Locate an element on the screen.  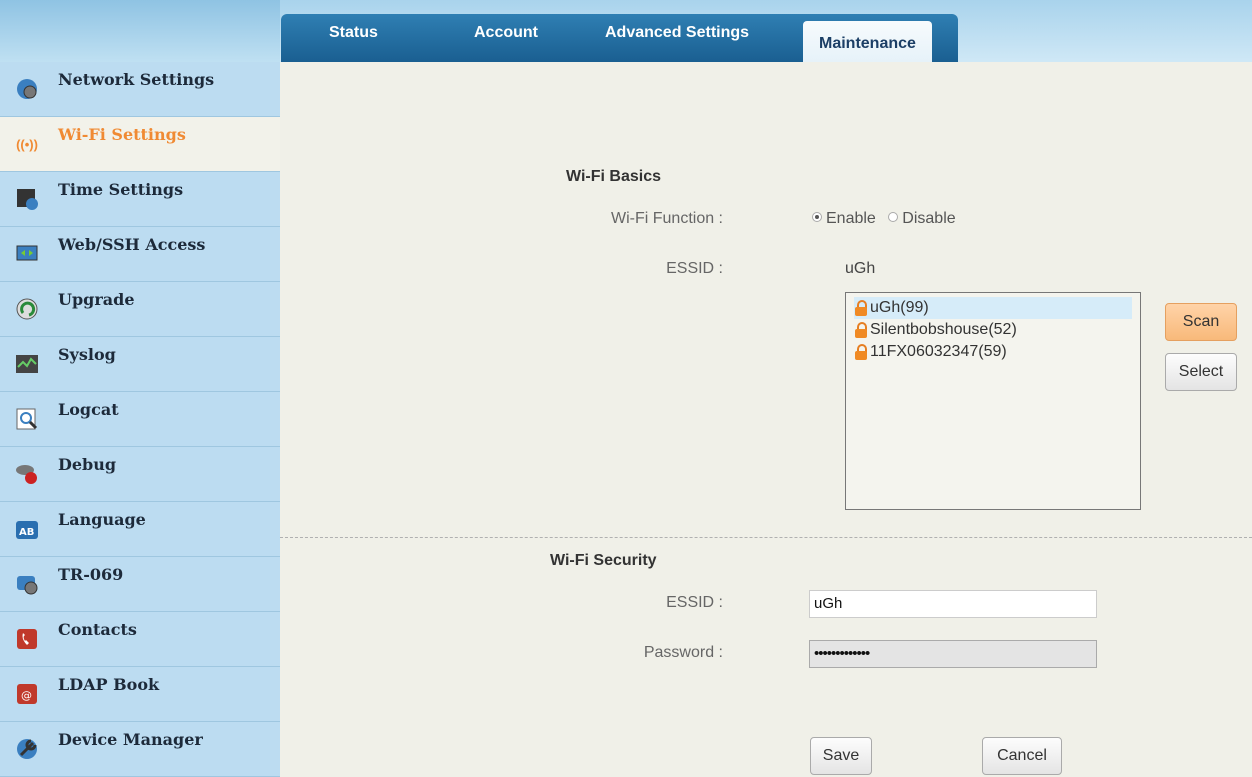
network-settings-icon is located at coordinates (27, 89).